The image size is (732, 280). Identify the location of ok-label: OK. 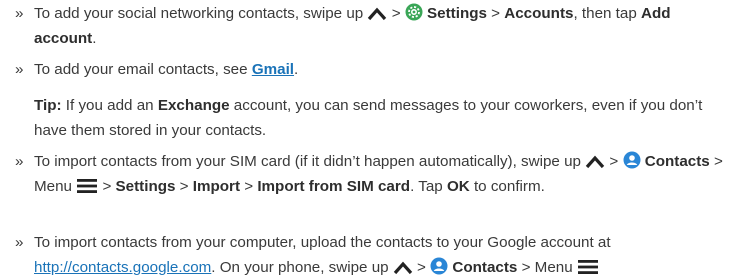
(458, 186).